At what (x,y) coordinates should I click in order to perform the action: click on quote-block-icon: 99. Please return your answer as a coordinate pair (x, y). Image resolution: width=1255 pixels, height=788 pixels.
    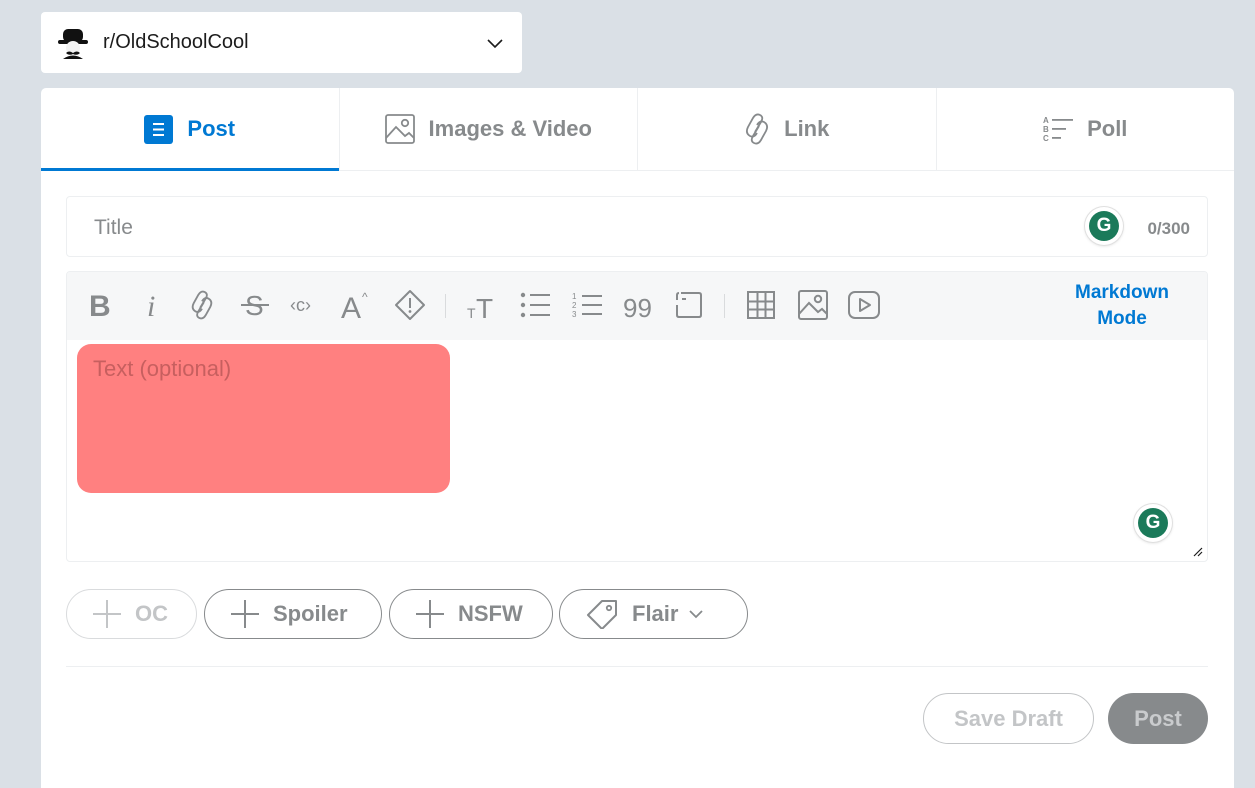
    Looking at the image, I should click on (638, 305).